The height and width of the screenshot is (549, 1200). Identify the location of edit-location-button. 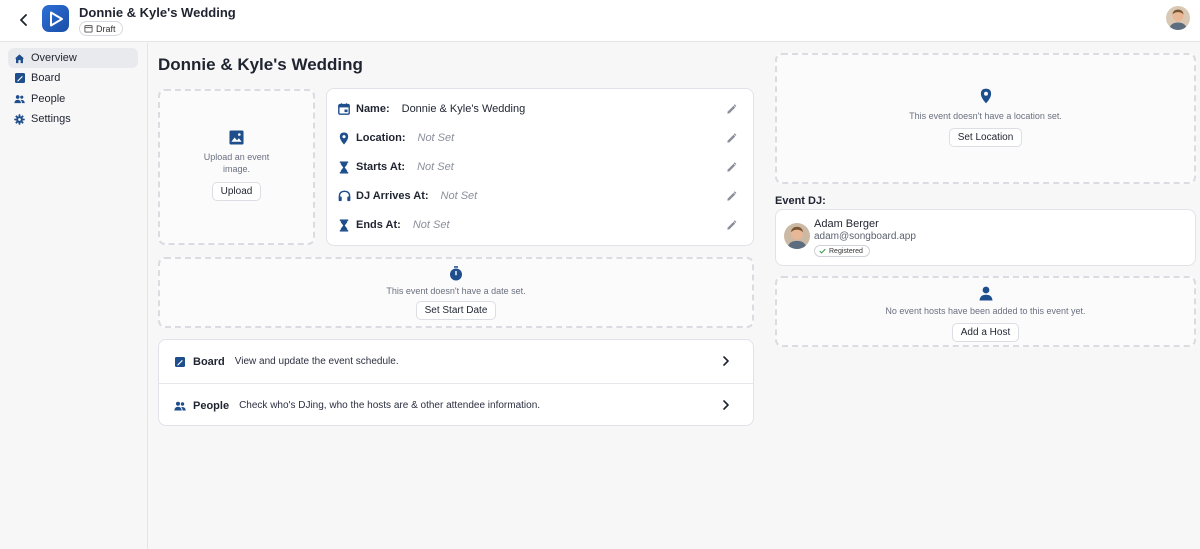
(731, 138).